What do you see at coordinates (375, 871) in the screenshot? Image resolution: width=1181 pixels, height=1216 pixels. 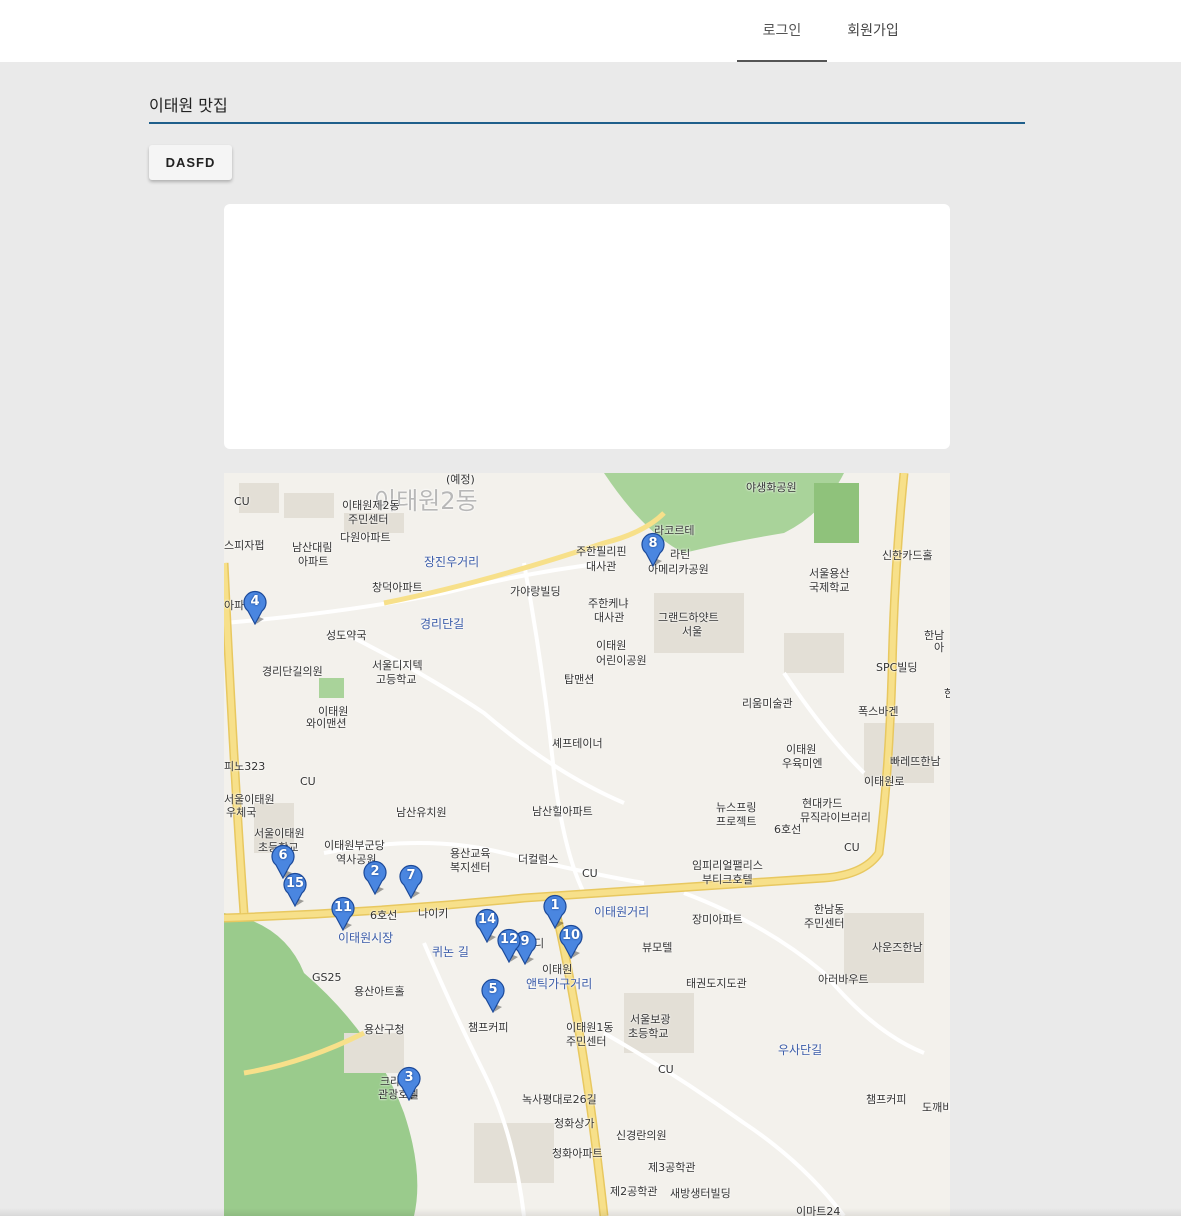 I see `marker-number: 2` at bounding box center [375, 871].